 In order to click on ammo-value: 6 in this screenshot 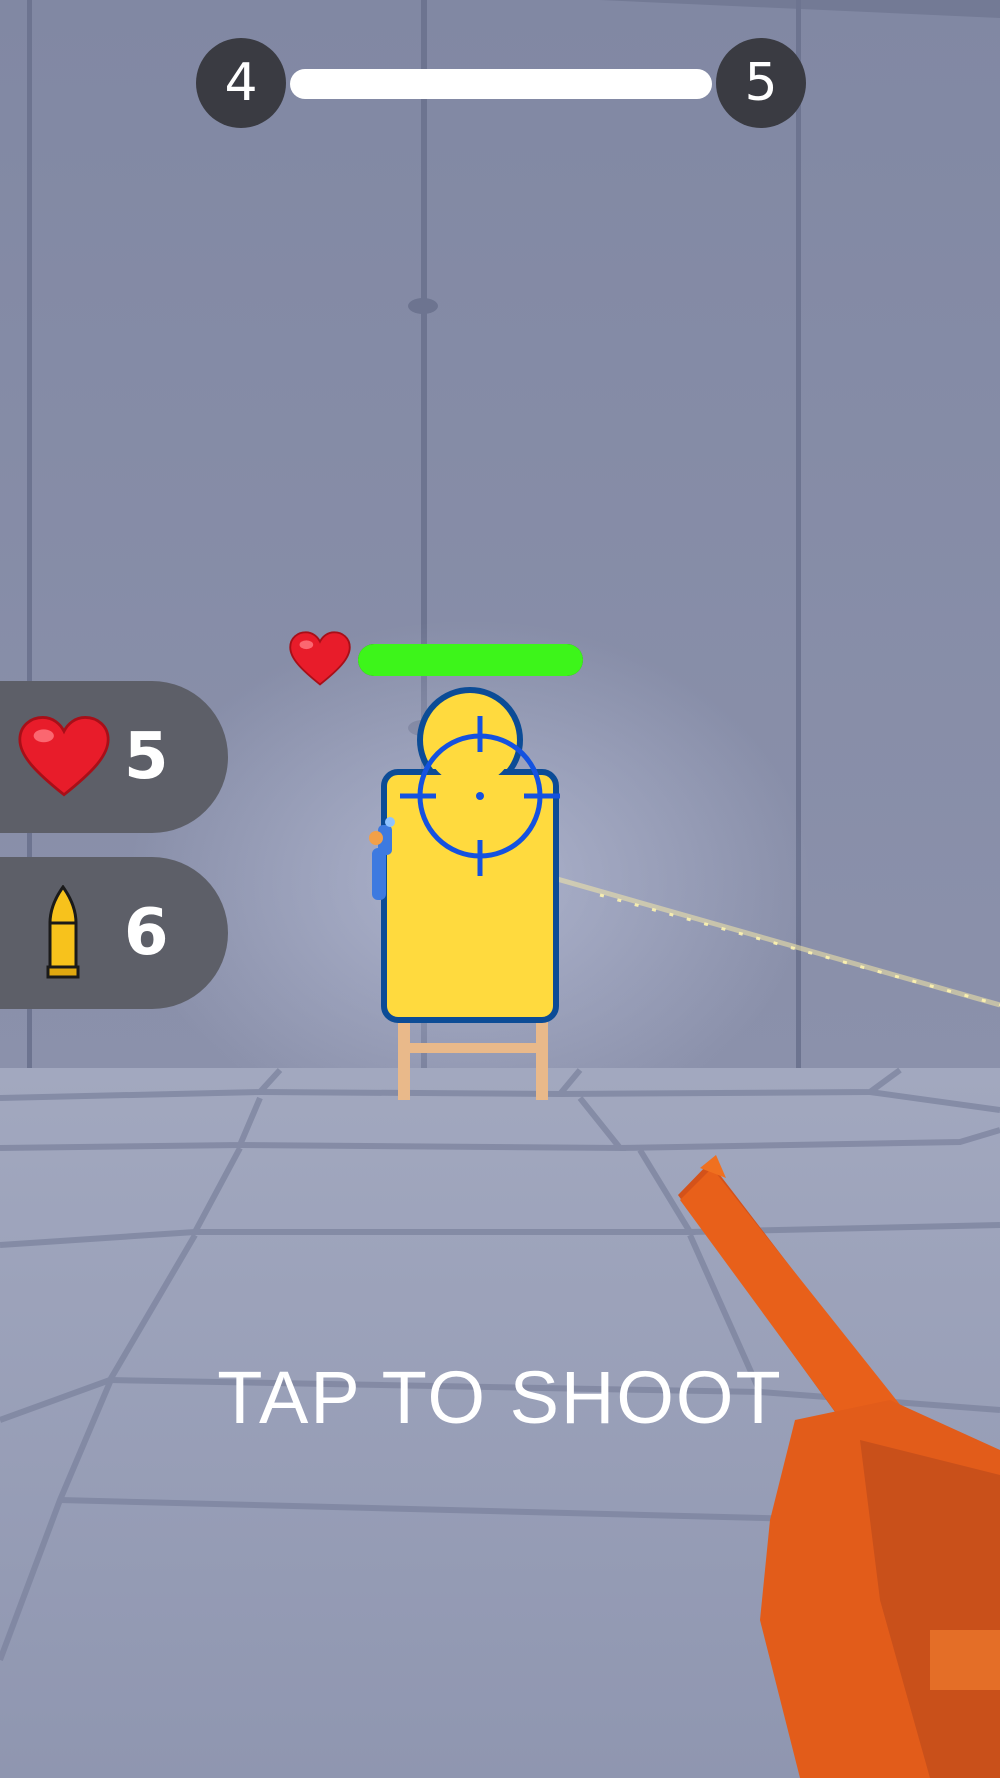, I will do `click(146, 933)`.